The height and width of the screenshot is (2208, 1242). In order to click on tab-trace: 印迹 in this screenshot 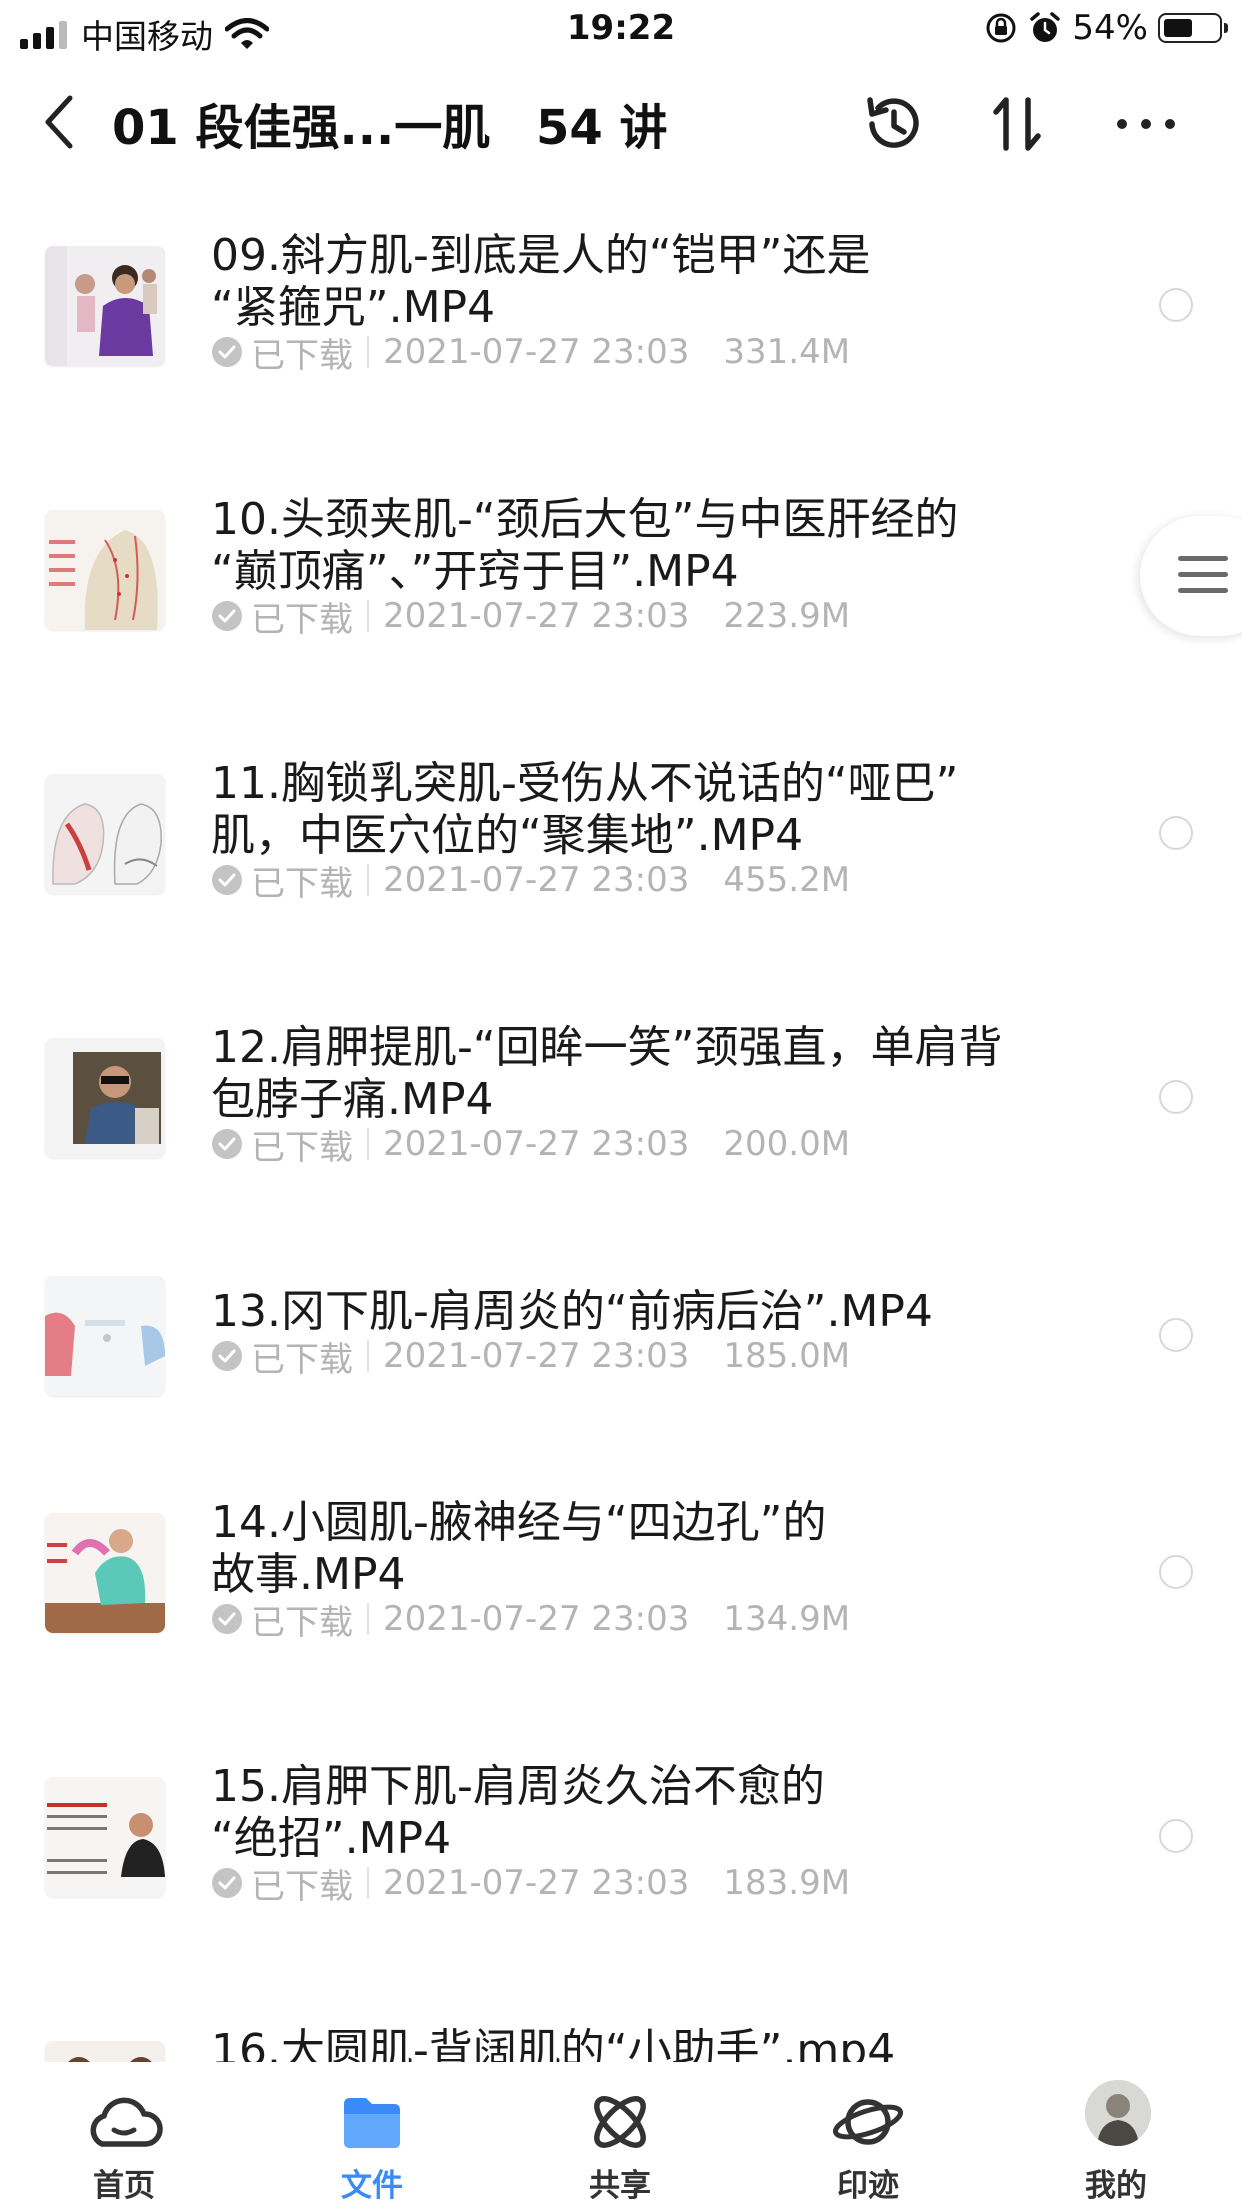, I will do `click(868, 2135)`.